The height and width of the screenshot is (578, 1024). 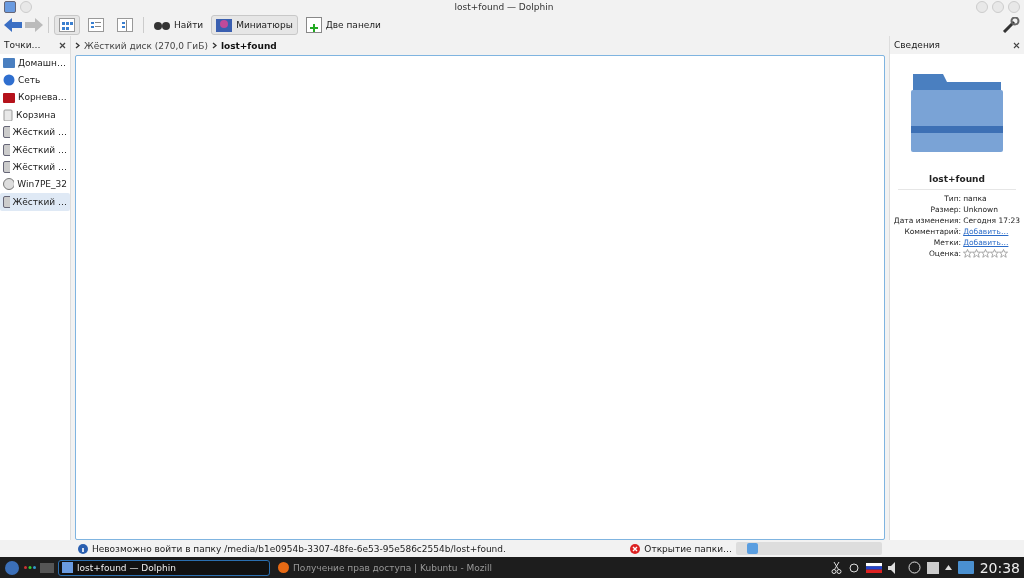 What do you see at coordinates (299, 548) in the screenshot?
I see `status-message: Невозможно войти в папку /media/b1e0954b-3307-48fe-6e53-95e586c2554b/lost+found.` at bounding box center [299, 548].